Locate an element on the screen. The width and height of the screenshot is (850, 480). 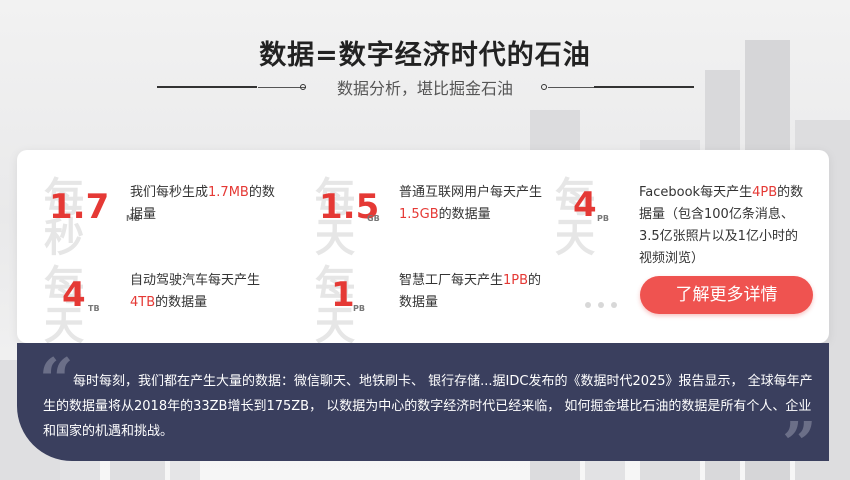
decorative-dot-right is located at coordinates (544, 87).